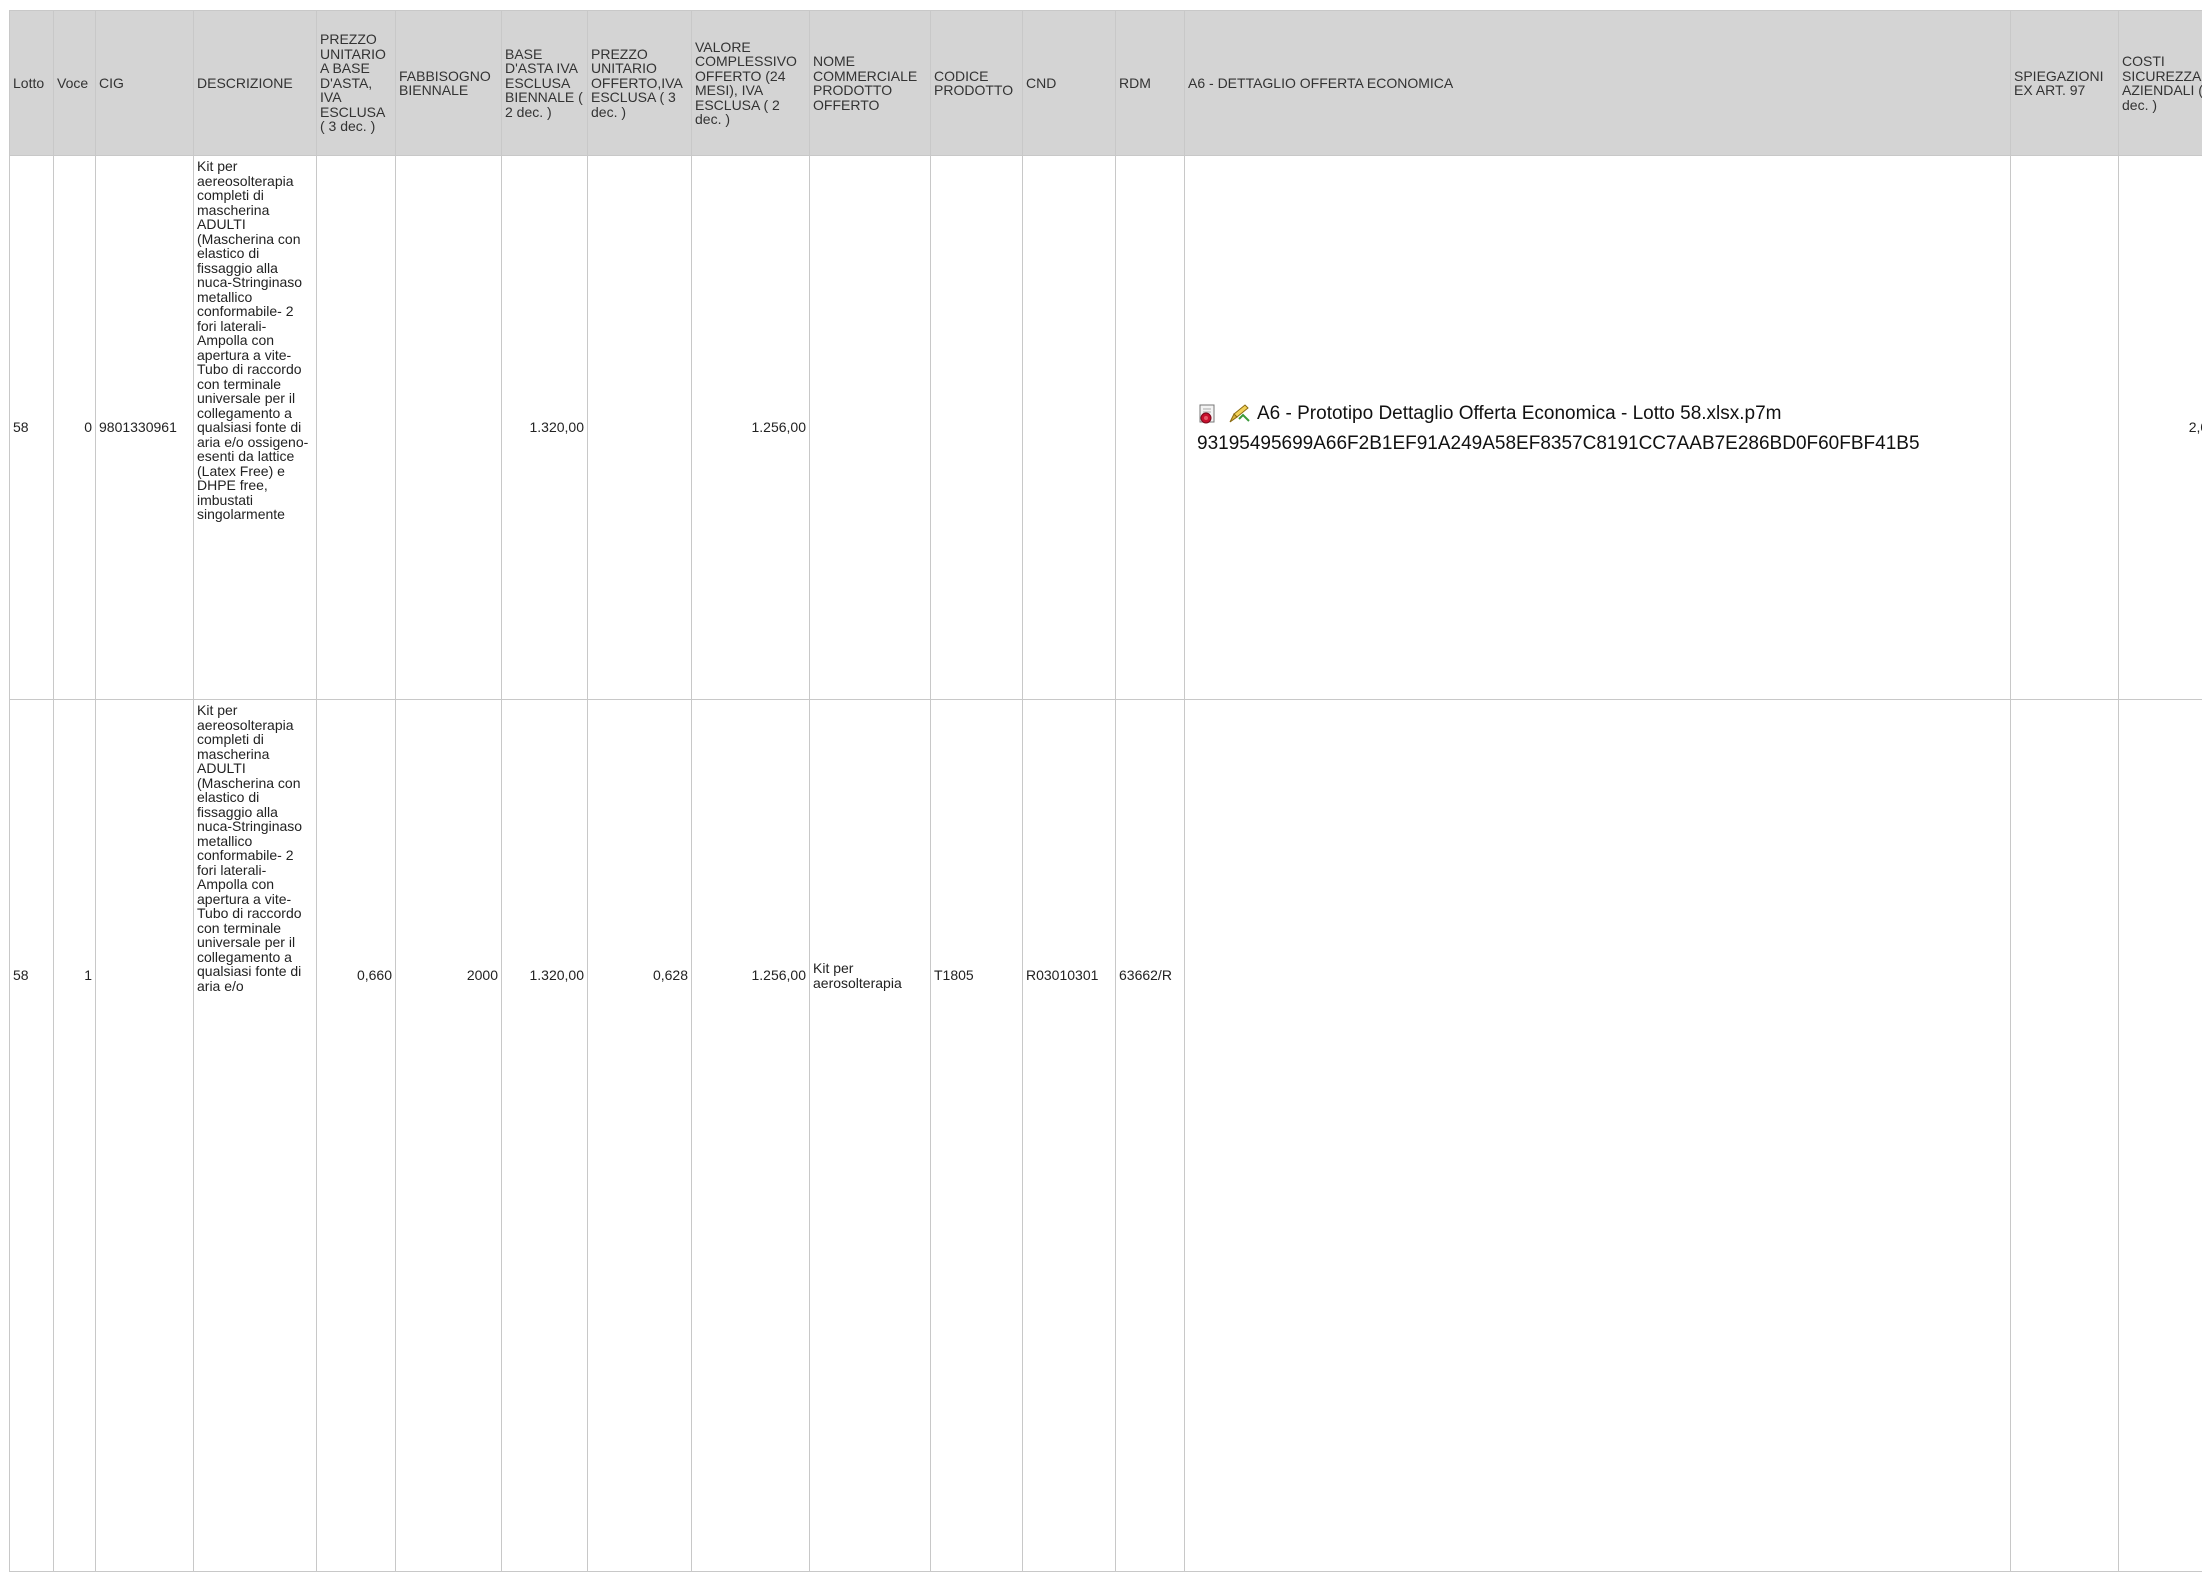 This screenshot has height=1572, width=2202. Describe the element at coordinates (75, 83) in the screenshot. I see `header-voce: Voce` at that location.